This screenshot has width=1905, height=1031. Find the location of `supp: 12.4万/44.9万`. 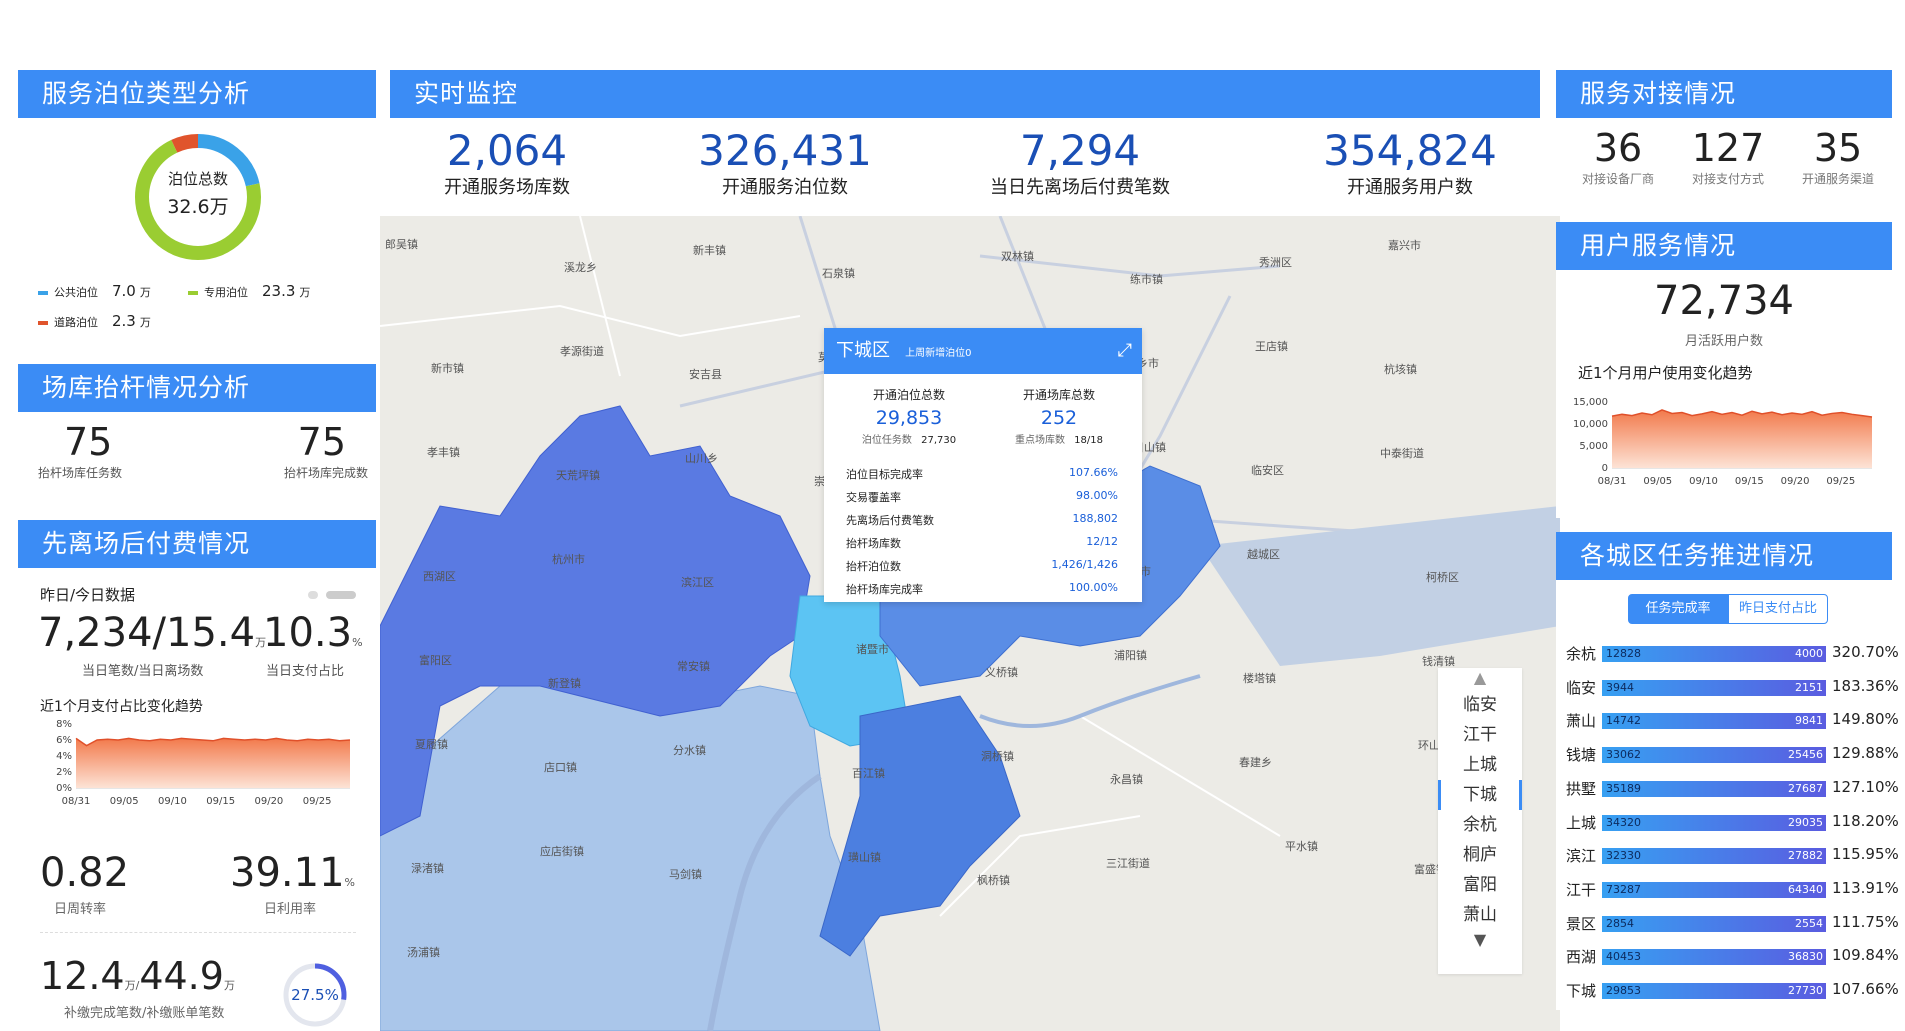

supp: 12.4万/44.9万 is located at coordinates (137, 976).